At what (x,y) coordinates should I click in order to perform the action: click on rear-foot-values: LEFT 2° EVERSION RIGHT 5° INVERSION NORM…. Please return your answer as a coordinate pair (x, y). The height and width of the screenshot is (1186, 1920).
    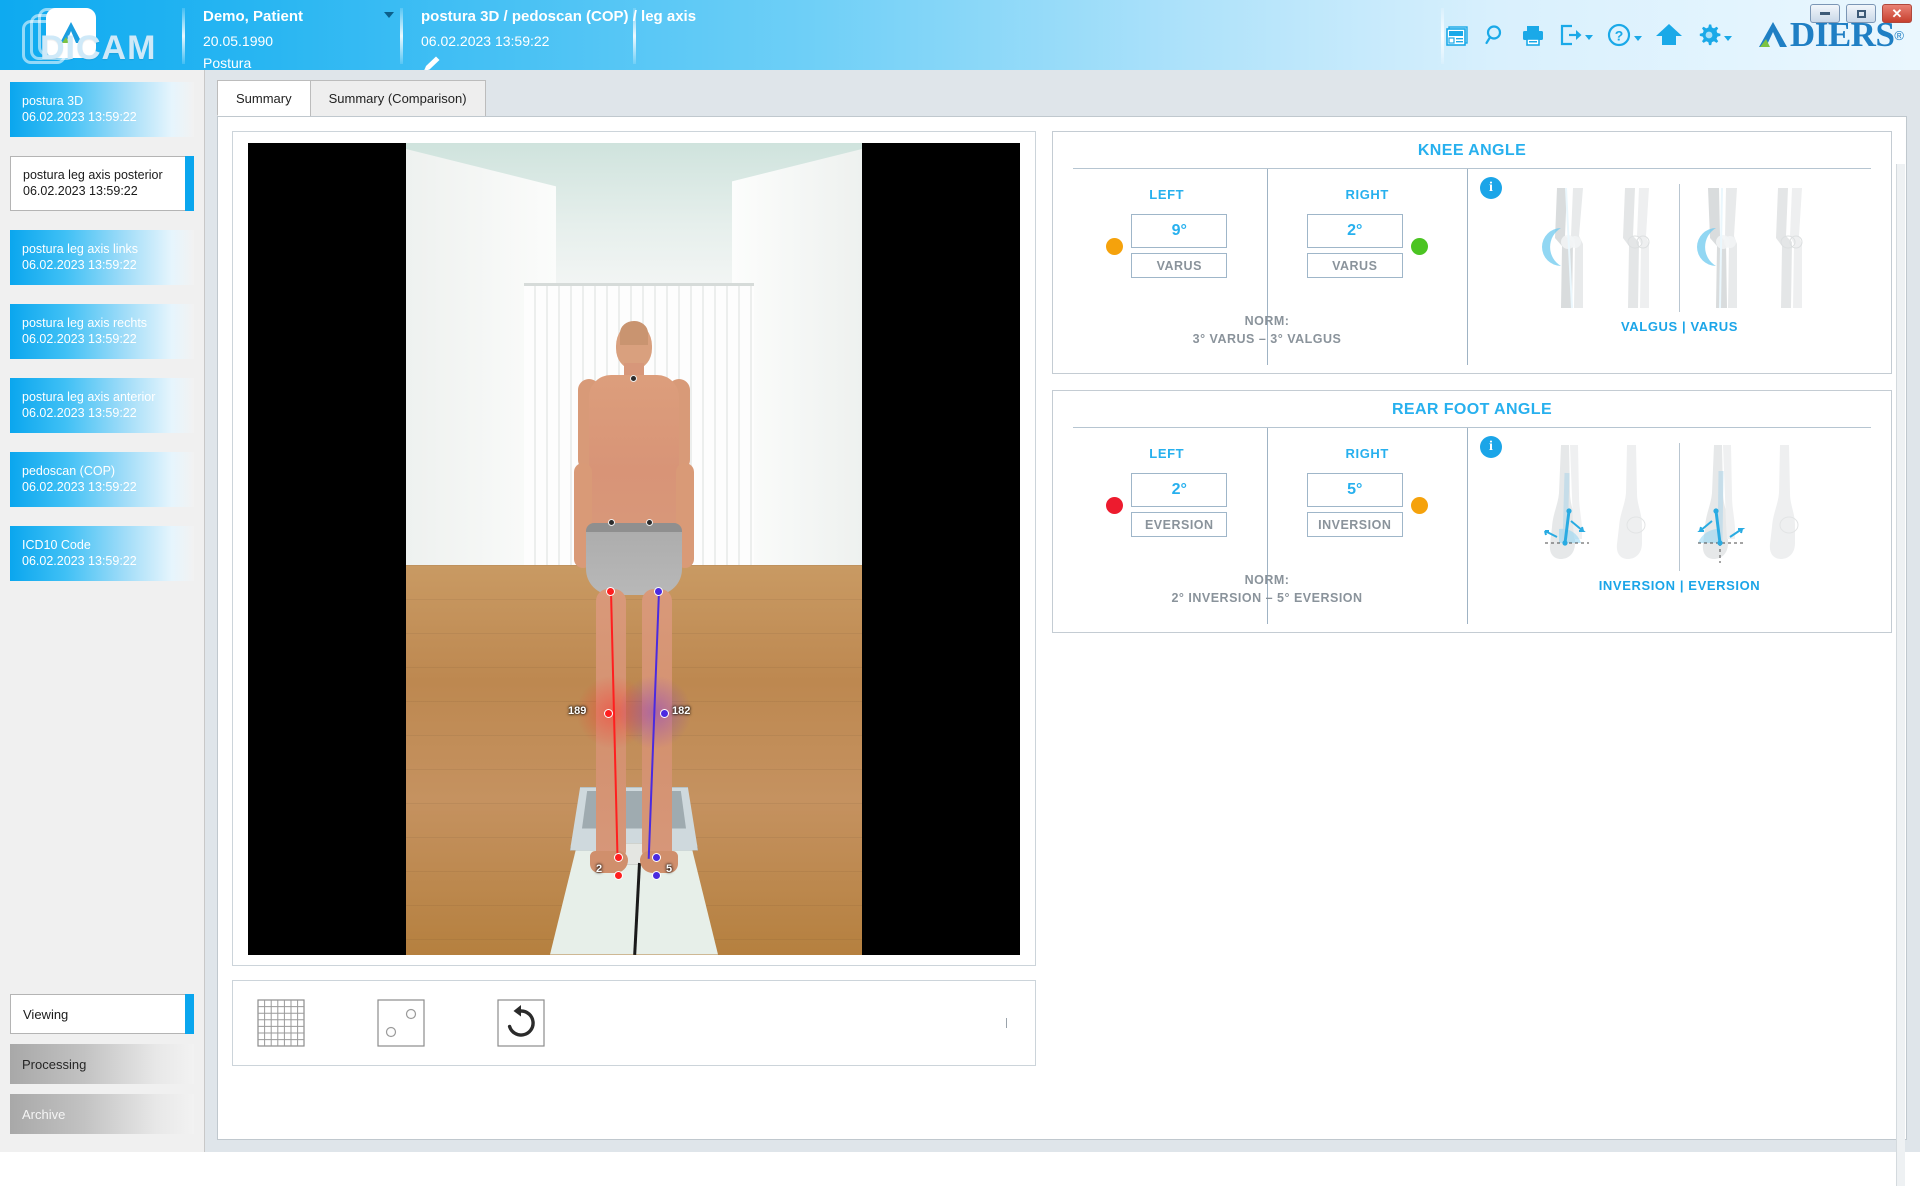
    Looking at the image, I should click on (1267, 526).